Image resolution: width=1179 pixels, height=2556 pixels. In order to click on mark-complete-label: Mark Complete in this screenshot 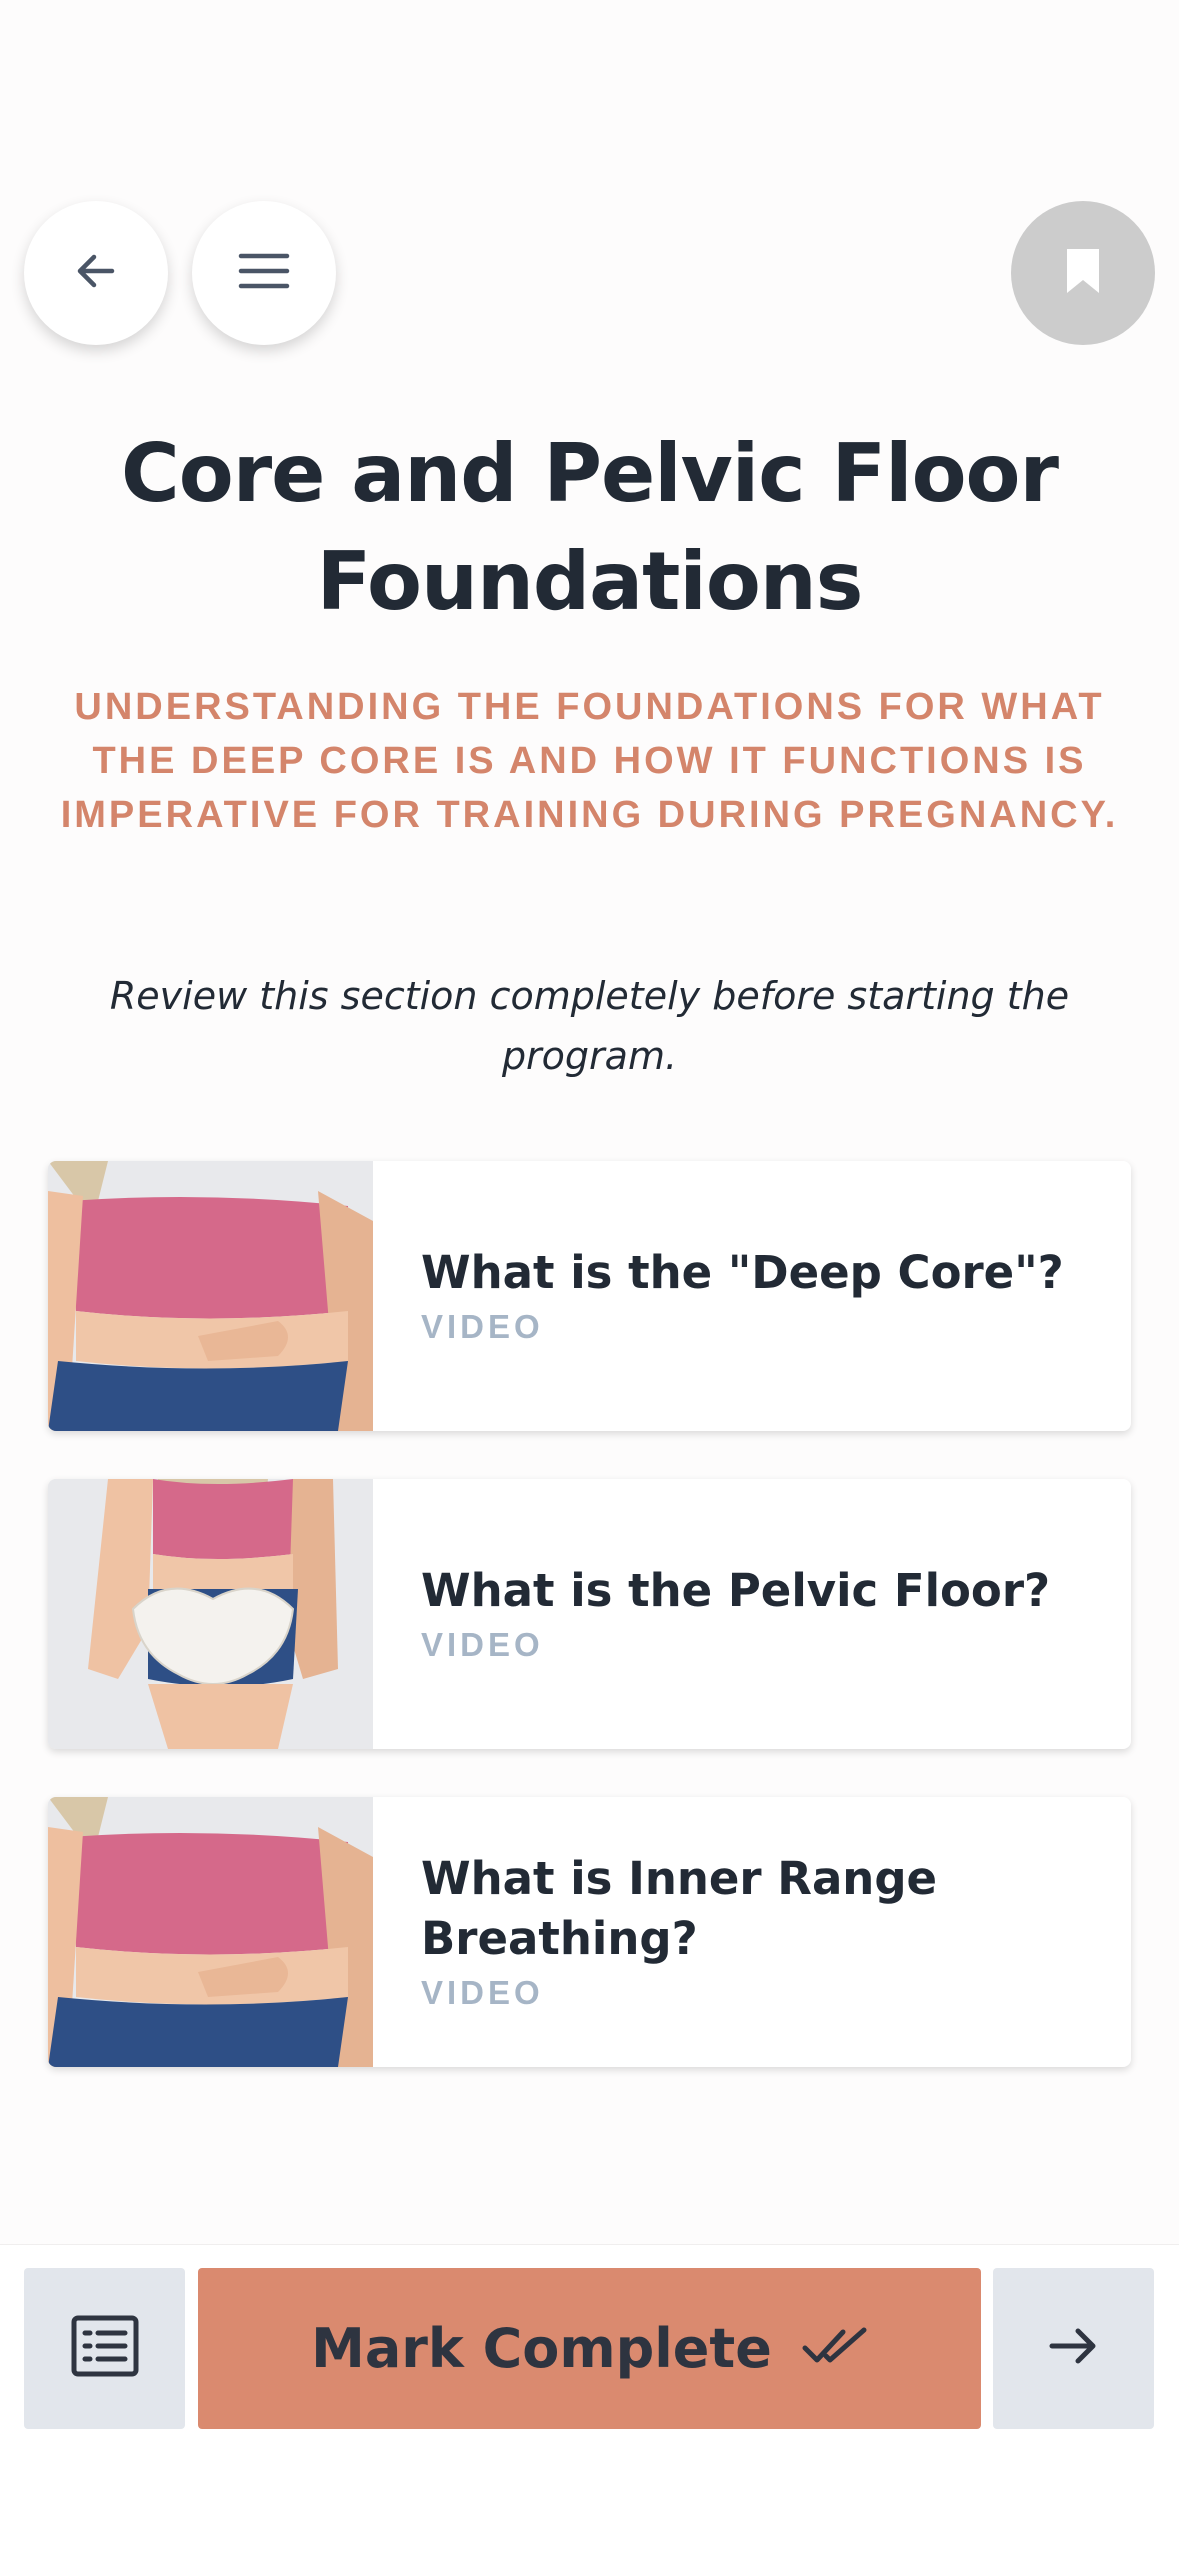, I will do `click(541, 2348)`.